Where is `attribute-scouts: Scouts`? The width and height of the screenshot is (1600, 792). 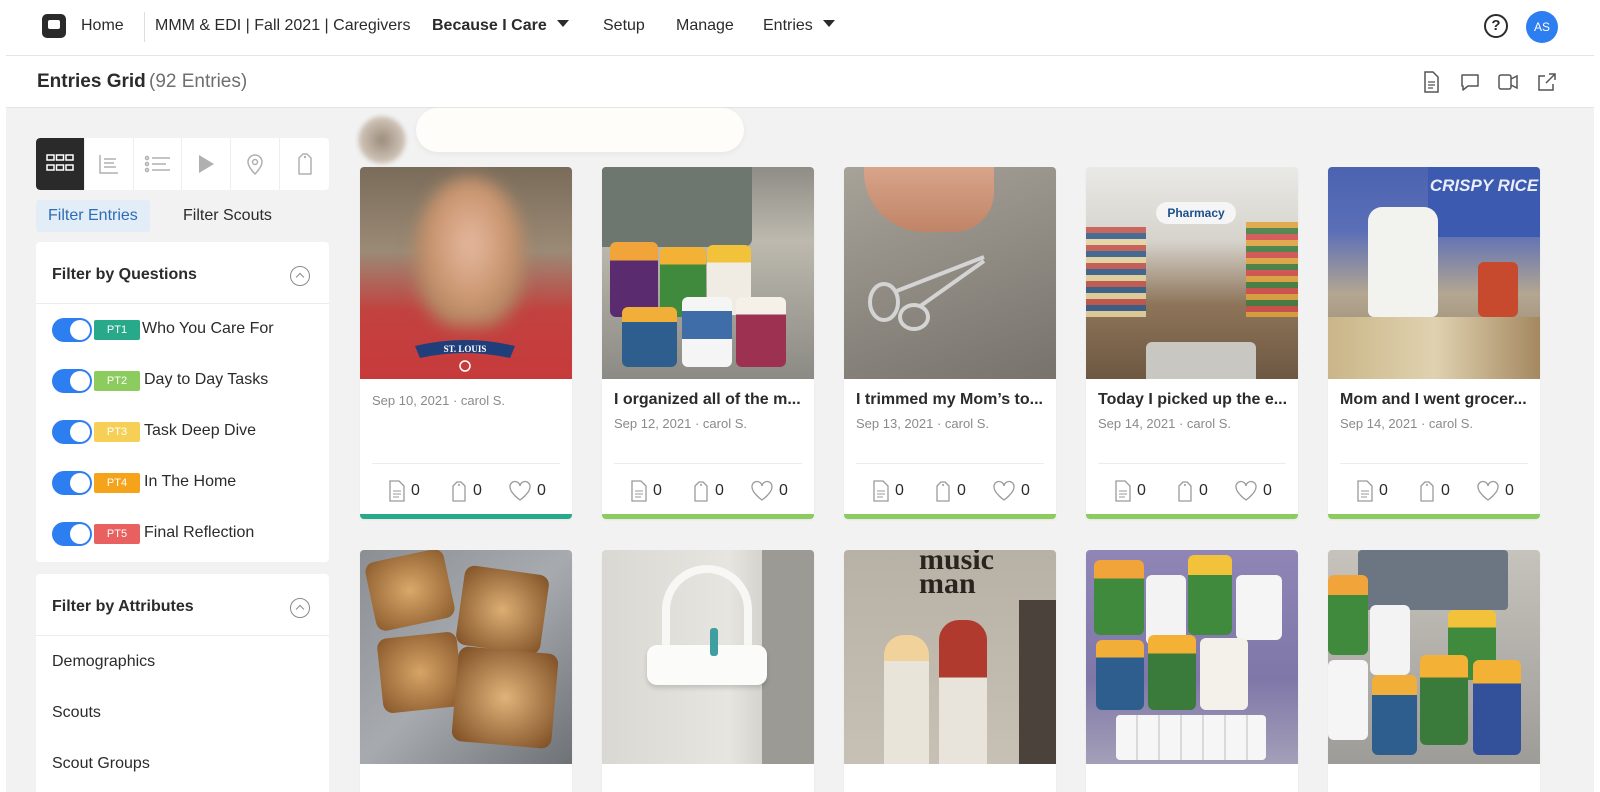 attribute-scouts: Scouts is located at coordinates (182, 712).